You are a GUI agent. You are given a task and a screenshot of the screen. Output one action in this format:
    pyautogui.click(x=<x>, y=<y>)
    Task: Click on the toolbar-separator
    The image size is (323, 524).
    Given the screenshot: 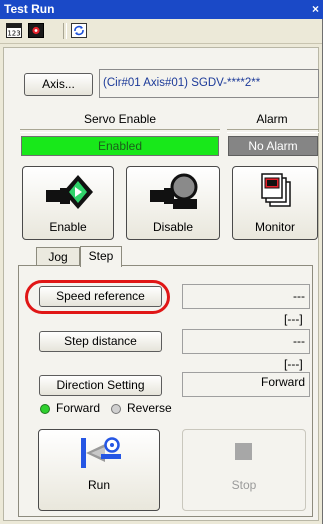 What is the action you would take?
    pyautogui.click(x=65, y=31)
    